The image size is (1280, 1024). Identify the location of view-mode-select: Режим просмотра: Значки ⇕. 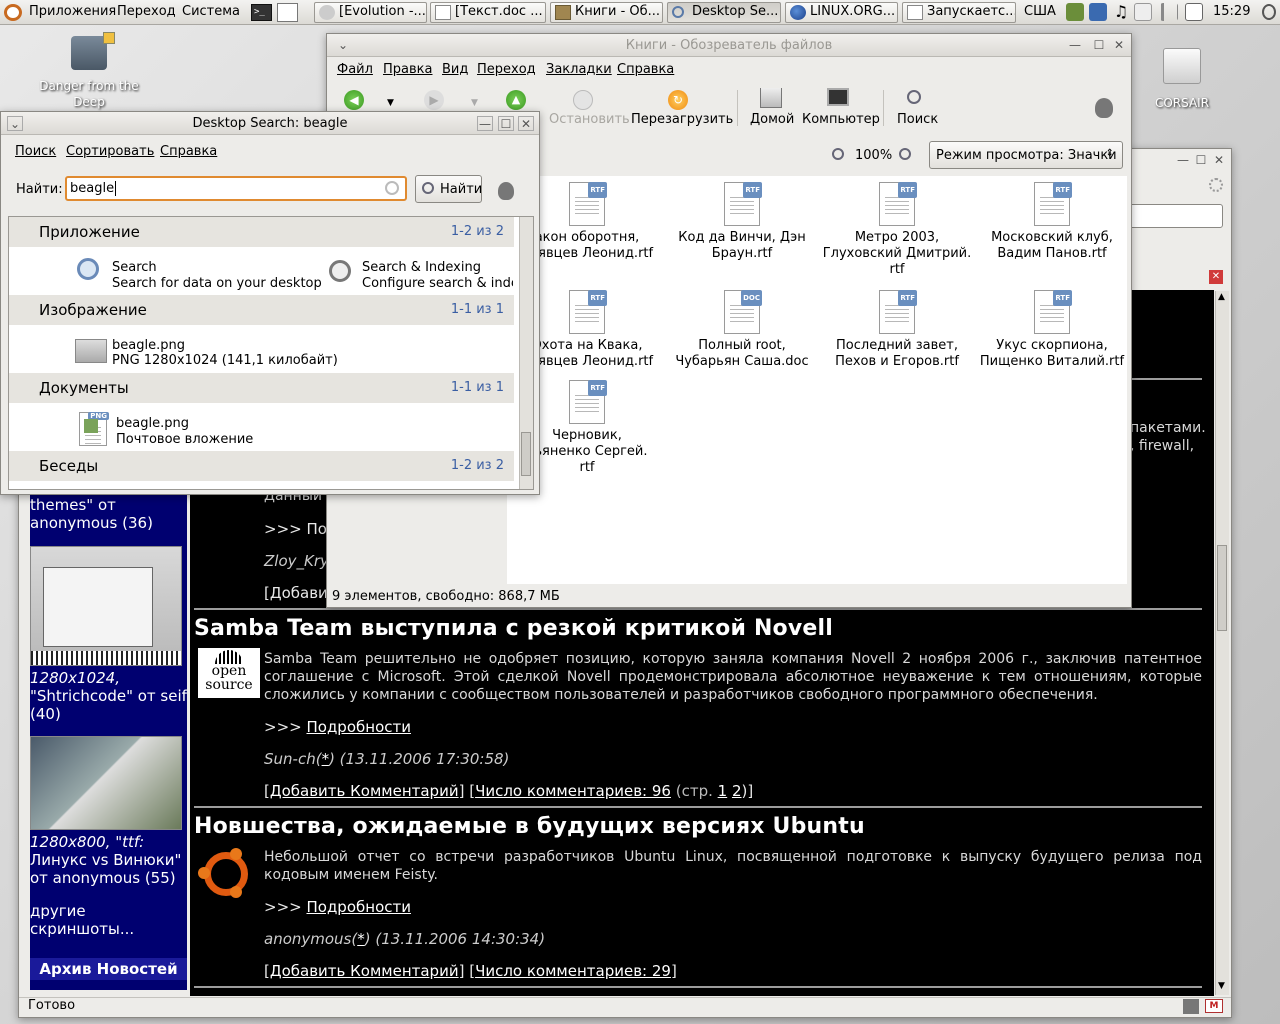
(1026, 155).